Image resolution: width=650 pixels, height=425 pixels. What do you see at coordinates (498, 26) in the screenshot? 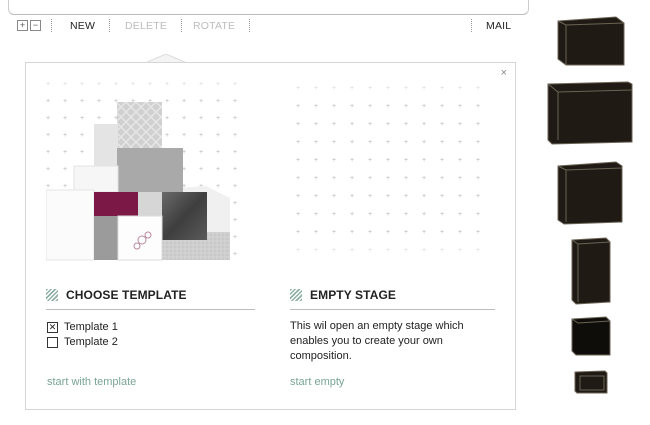
I see `mail-button: MAIL` at bounding box center [498, 26].